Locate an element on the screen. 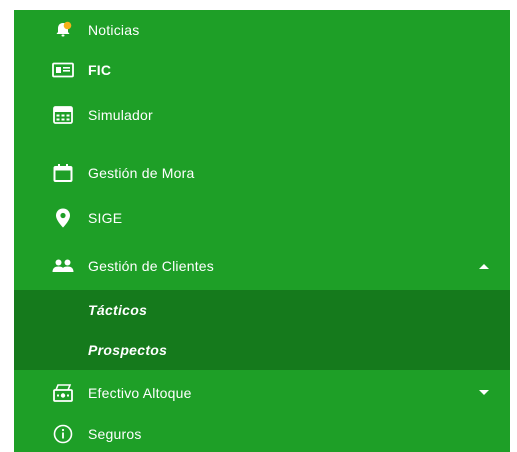 The image size is (517, 452). menu-item-label: Gestión de Mora is located at coordinates (141, 173).